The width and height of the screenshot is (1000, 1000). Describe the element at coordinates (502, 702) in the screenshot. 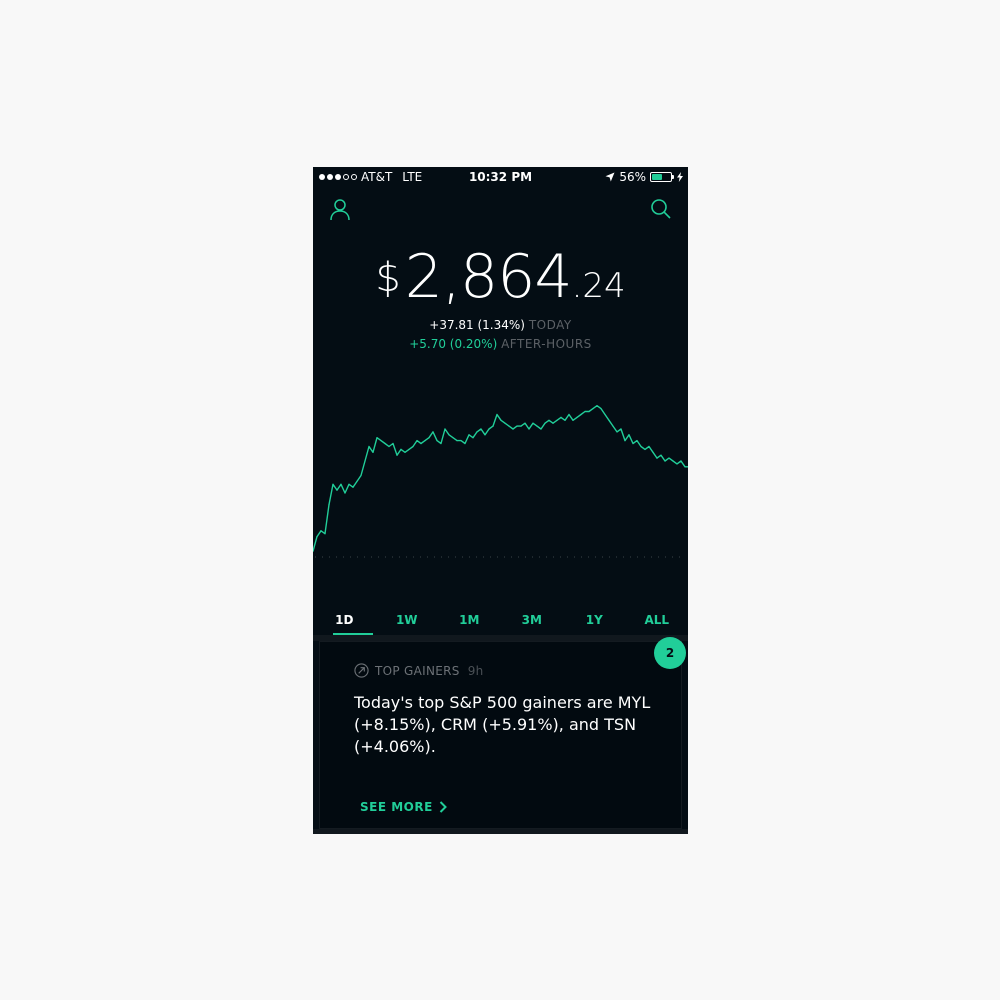

I see `card-body-line: Today's top S&P 500 gainers are MYL` at that location.